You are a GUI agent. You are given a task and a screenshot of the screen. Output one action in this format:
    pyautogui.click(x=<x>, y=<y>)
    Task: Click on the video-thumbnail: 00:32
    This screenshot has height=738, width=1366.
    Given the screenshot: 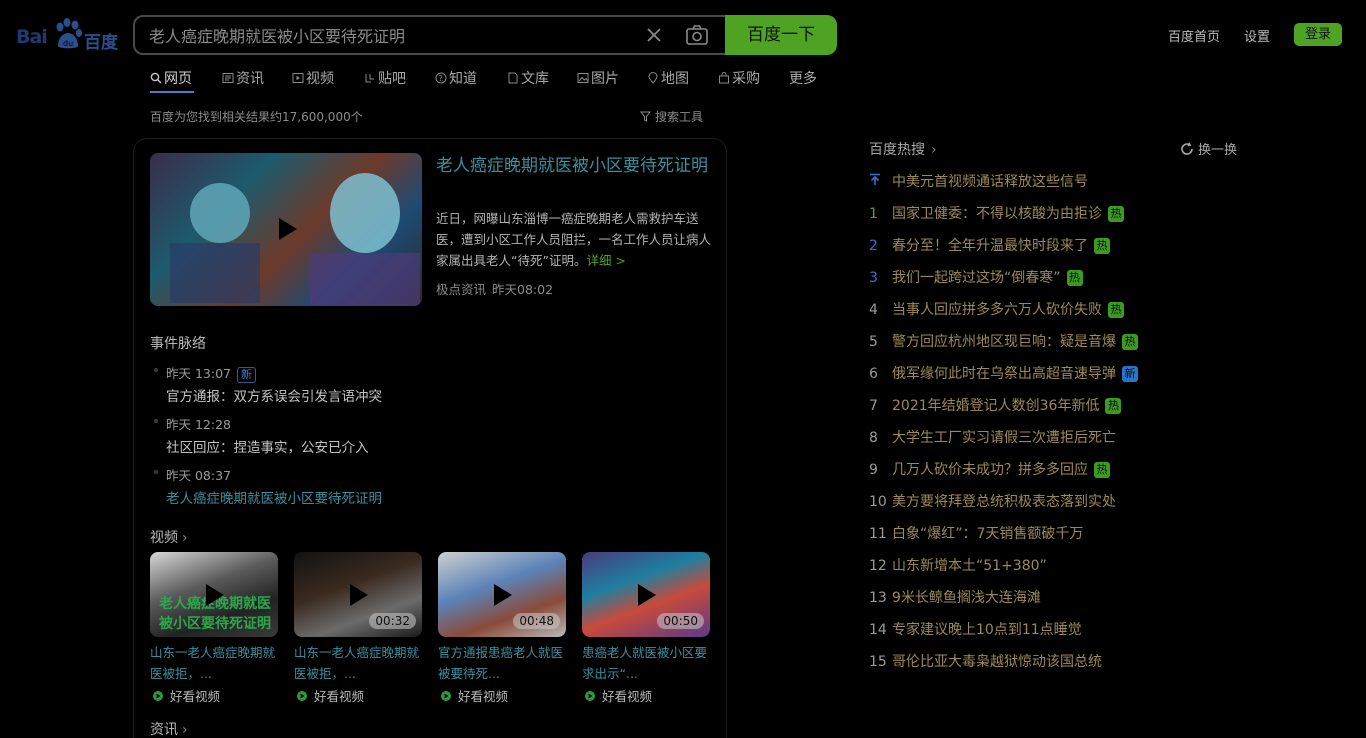 What is the action you would take?
    pyautogui.click(x=358, y=594)
    